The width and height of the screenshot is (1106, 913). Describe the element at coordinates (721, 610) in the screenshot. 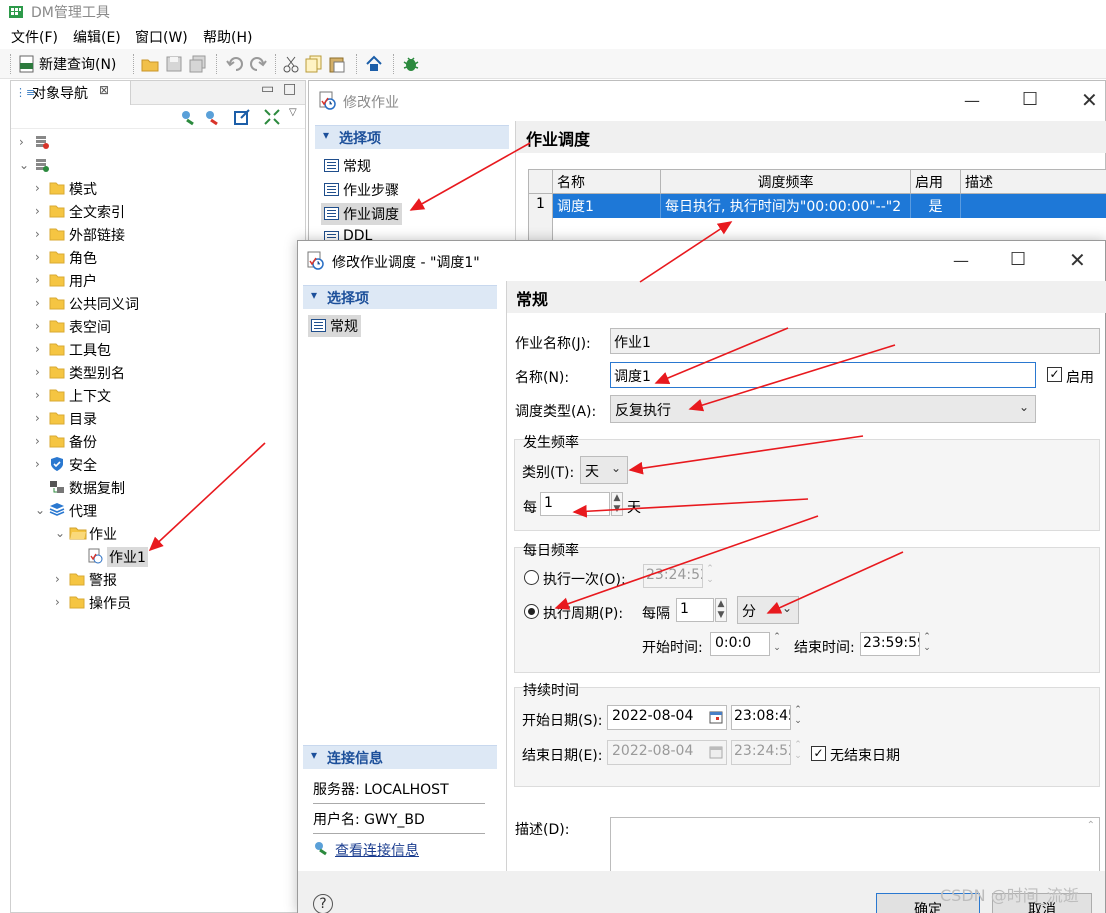

I see `interval-stepper: ▲ ▼` at that location.